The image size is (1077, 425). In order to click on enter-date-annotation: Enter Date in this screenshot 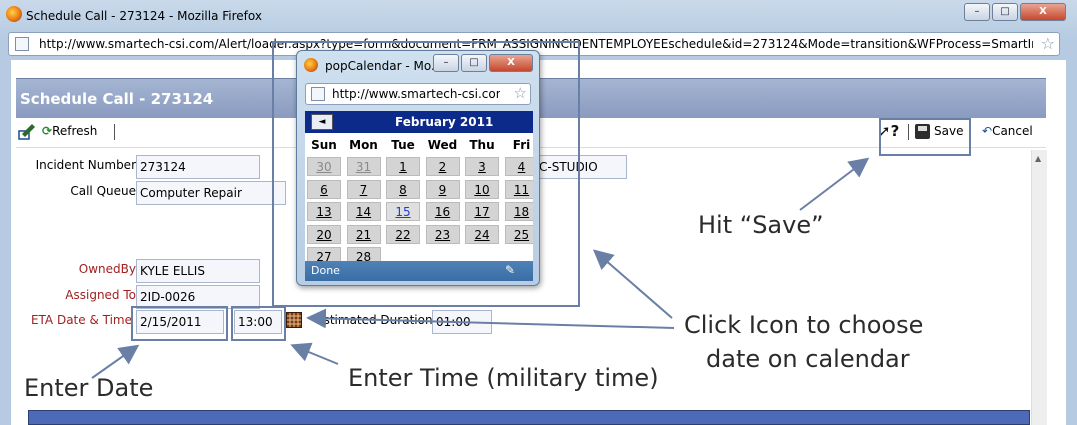, I will do `click(89, 388)`.